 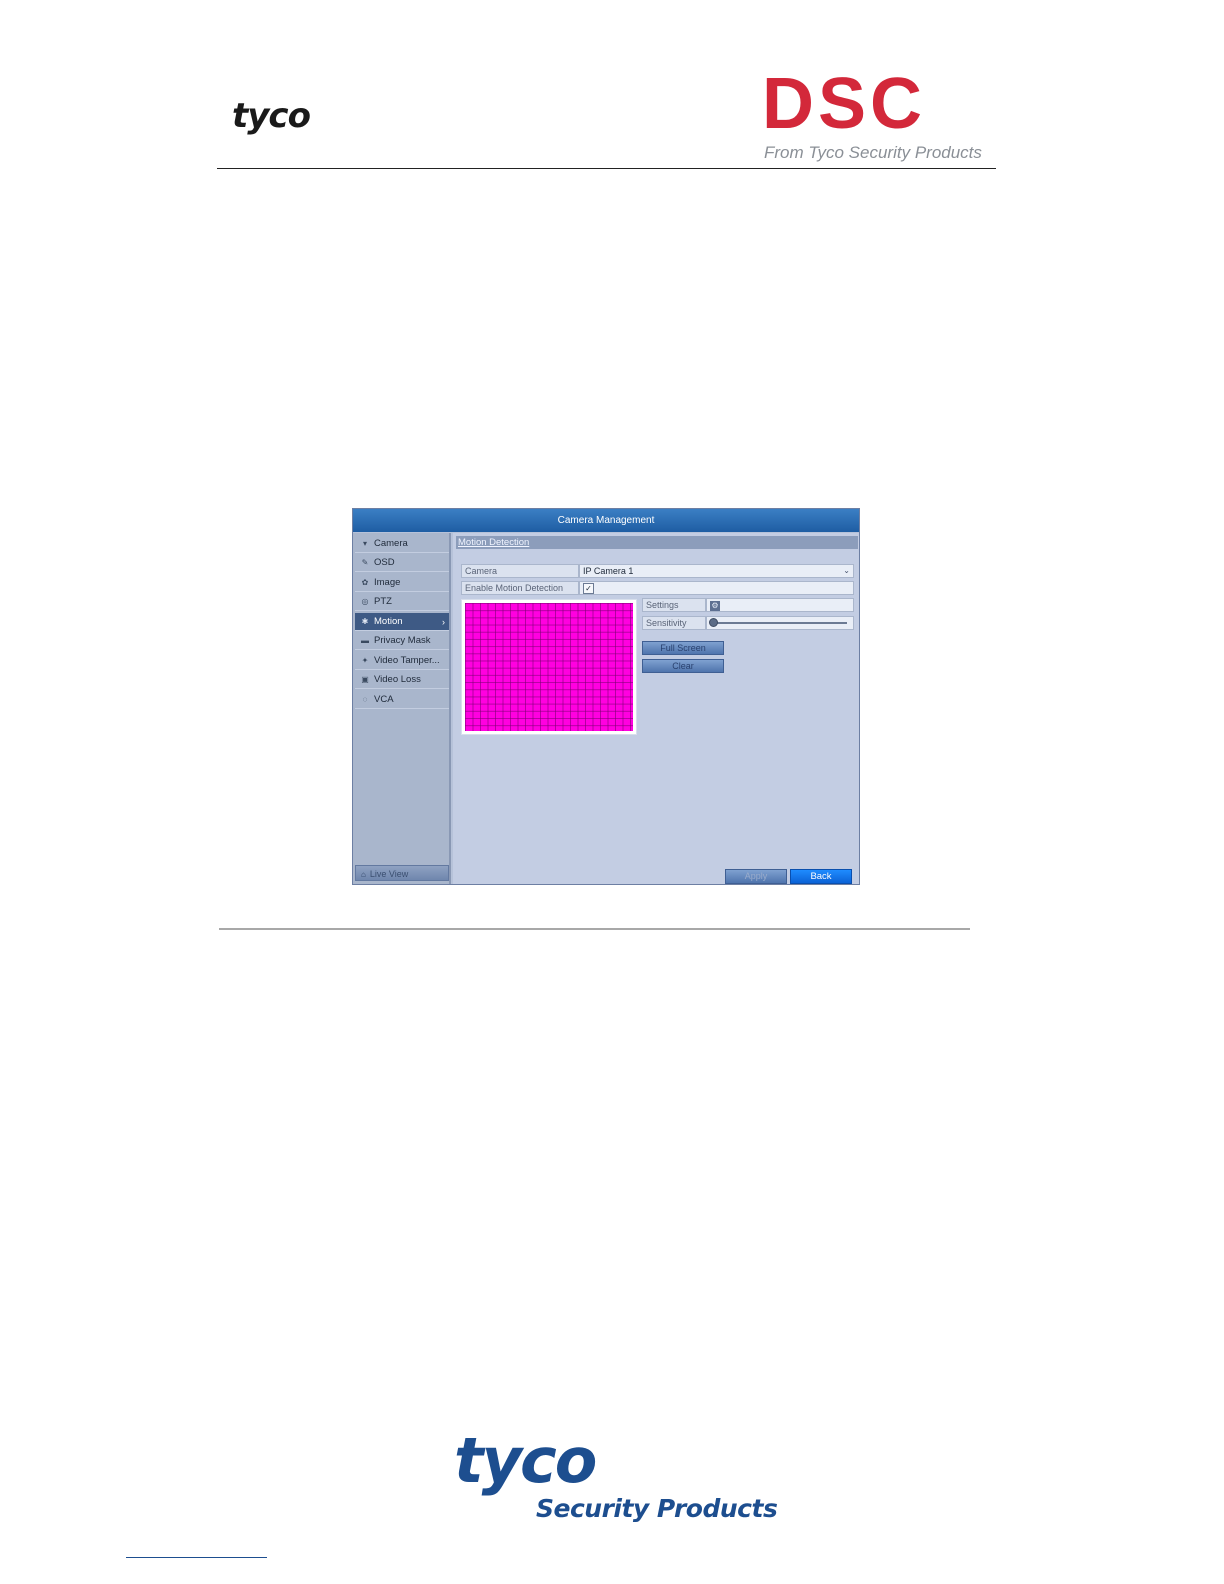 What do you see at coordinates (365, 621) in the screenshot?
I see `motion-icon: ✱` at bounding box center [365, 621].